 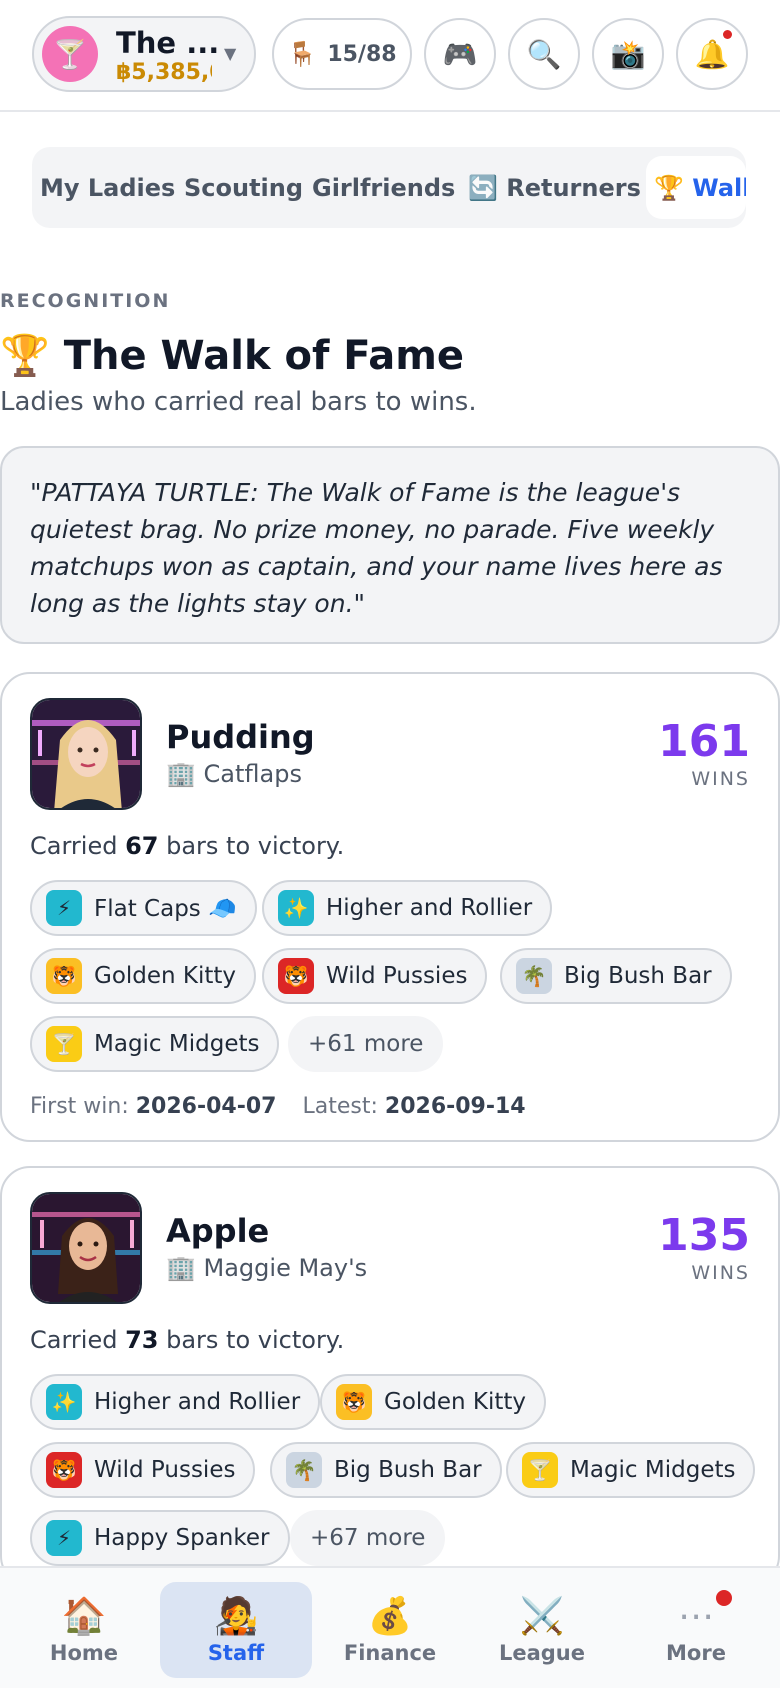 I want to click on search-button: 🔍, so click(x=544, y=54).